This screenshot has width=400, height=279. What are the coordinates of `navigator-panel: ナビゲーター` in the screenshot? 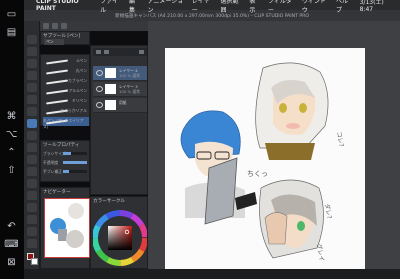 It's located at (65, 228).